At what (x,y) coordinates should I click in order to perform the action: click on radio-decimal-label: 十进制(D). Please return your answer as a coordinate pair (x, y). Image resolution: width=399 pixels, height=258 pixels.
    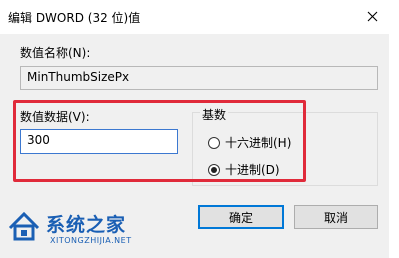
    Looking at the image, I should click on (252, 170).